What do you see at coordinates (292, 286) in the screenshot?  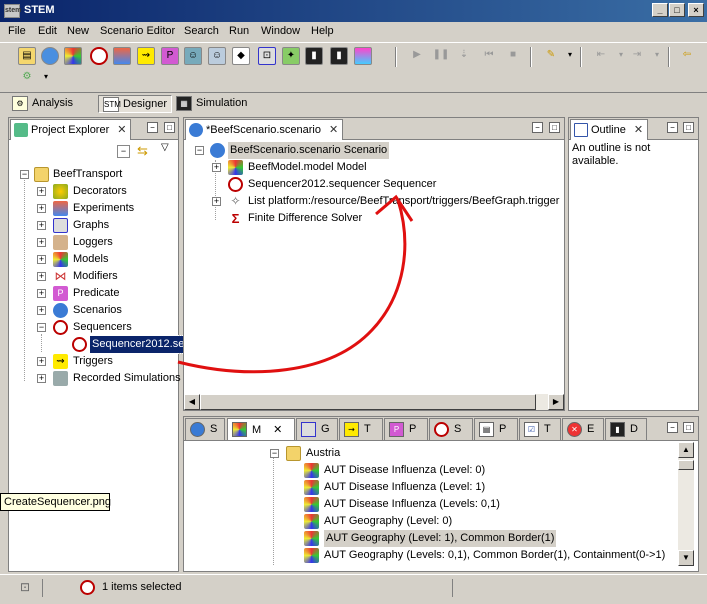 I see `annotation-arrow-curve` at bounding box center [292, 286].